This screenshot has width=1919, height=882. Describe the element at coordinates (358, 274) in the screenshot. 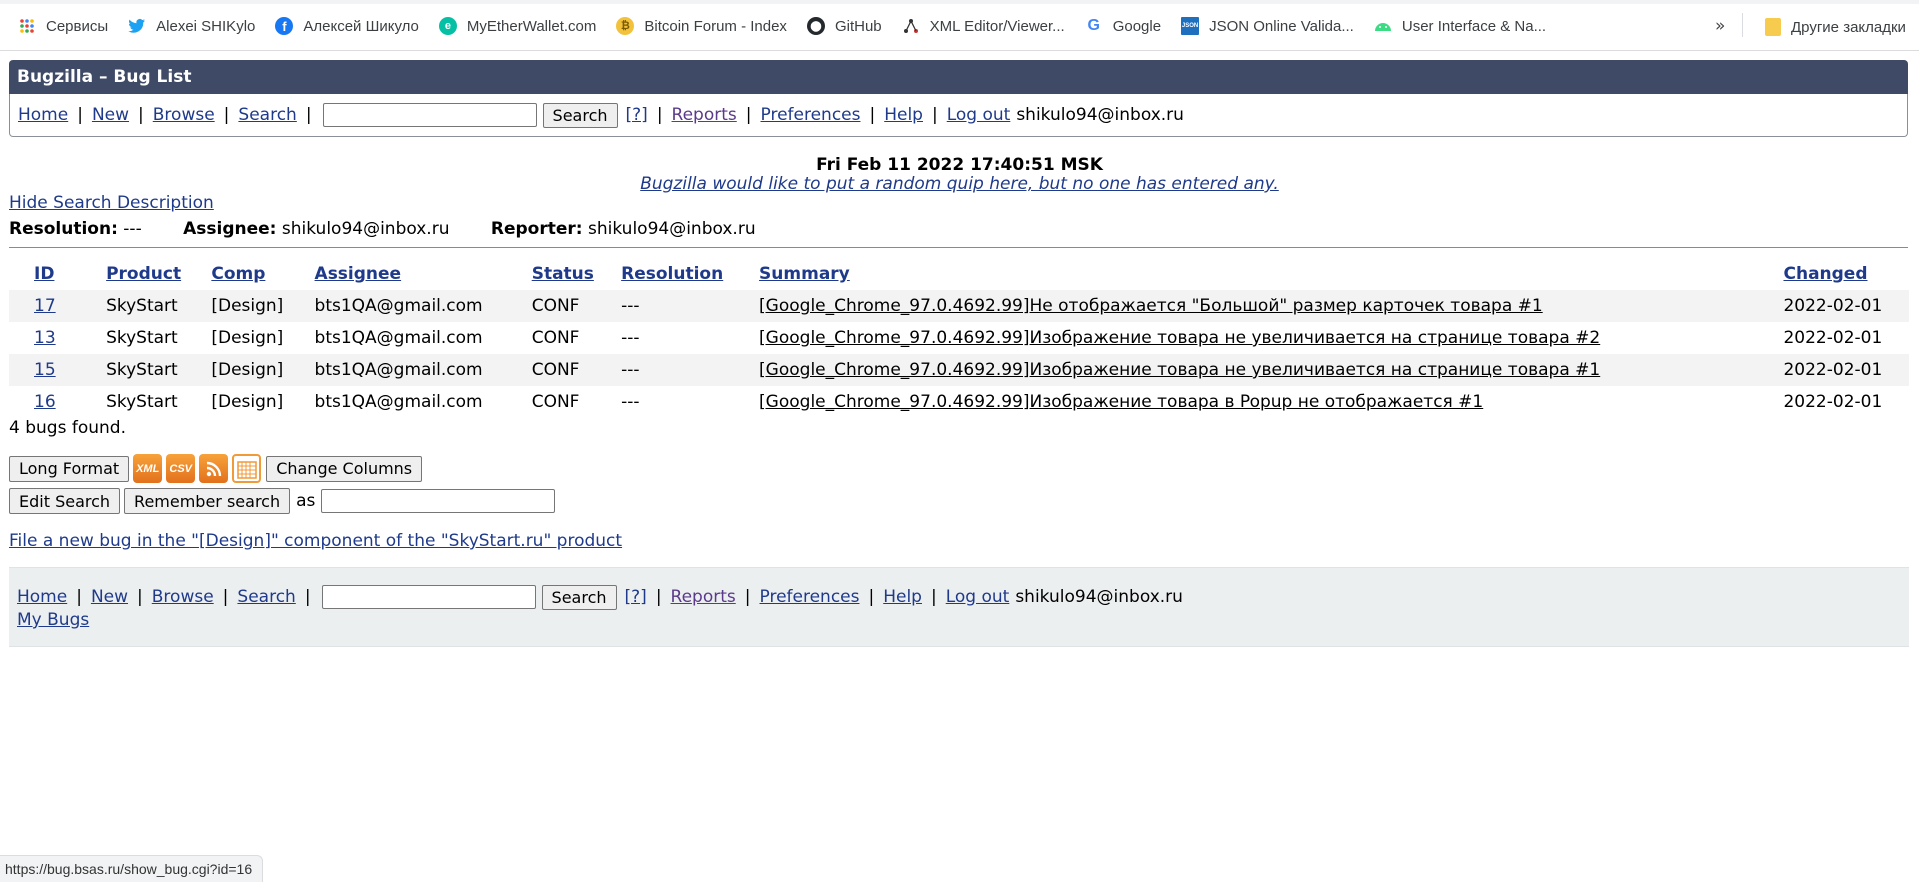

I see `sort-column-assignee: Assignee` at that location.